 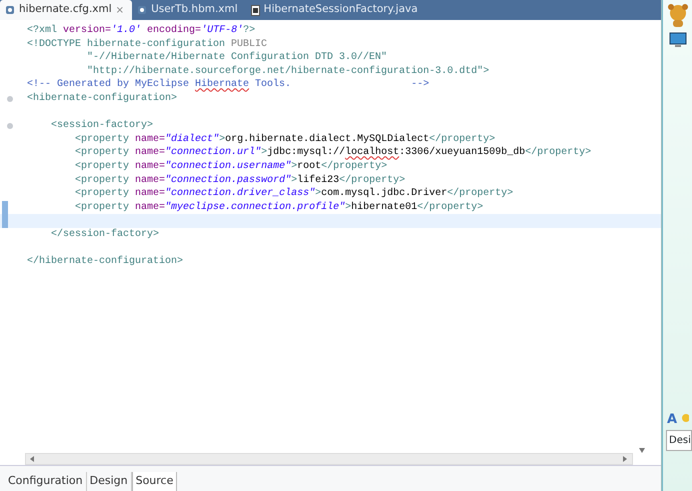 What do you see at coordinates (294, 194) in the screenshot?
I see `code-line: <property name="connection.driver_class">com.mysql.jdbc.Driver</property>` at bounding box center [294, 194].